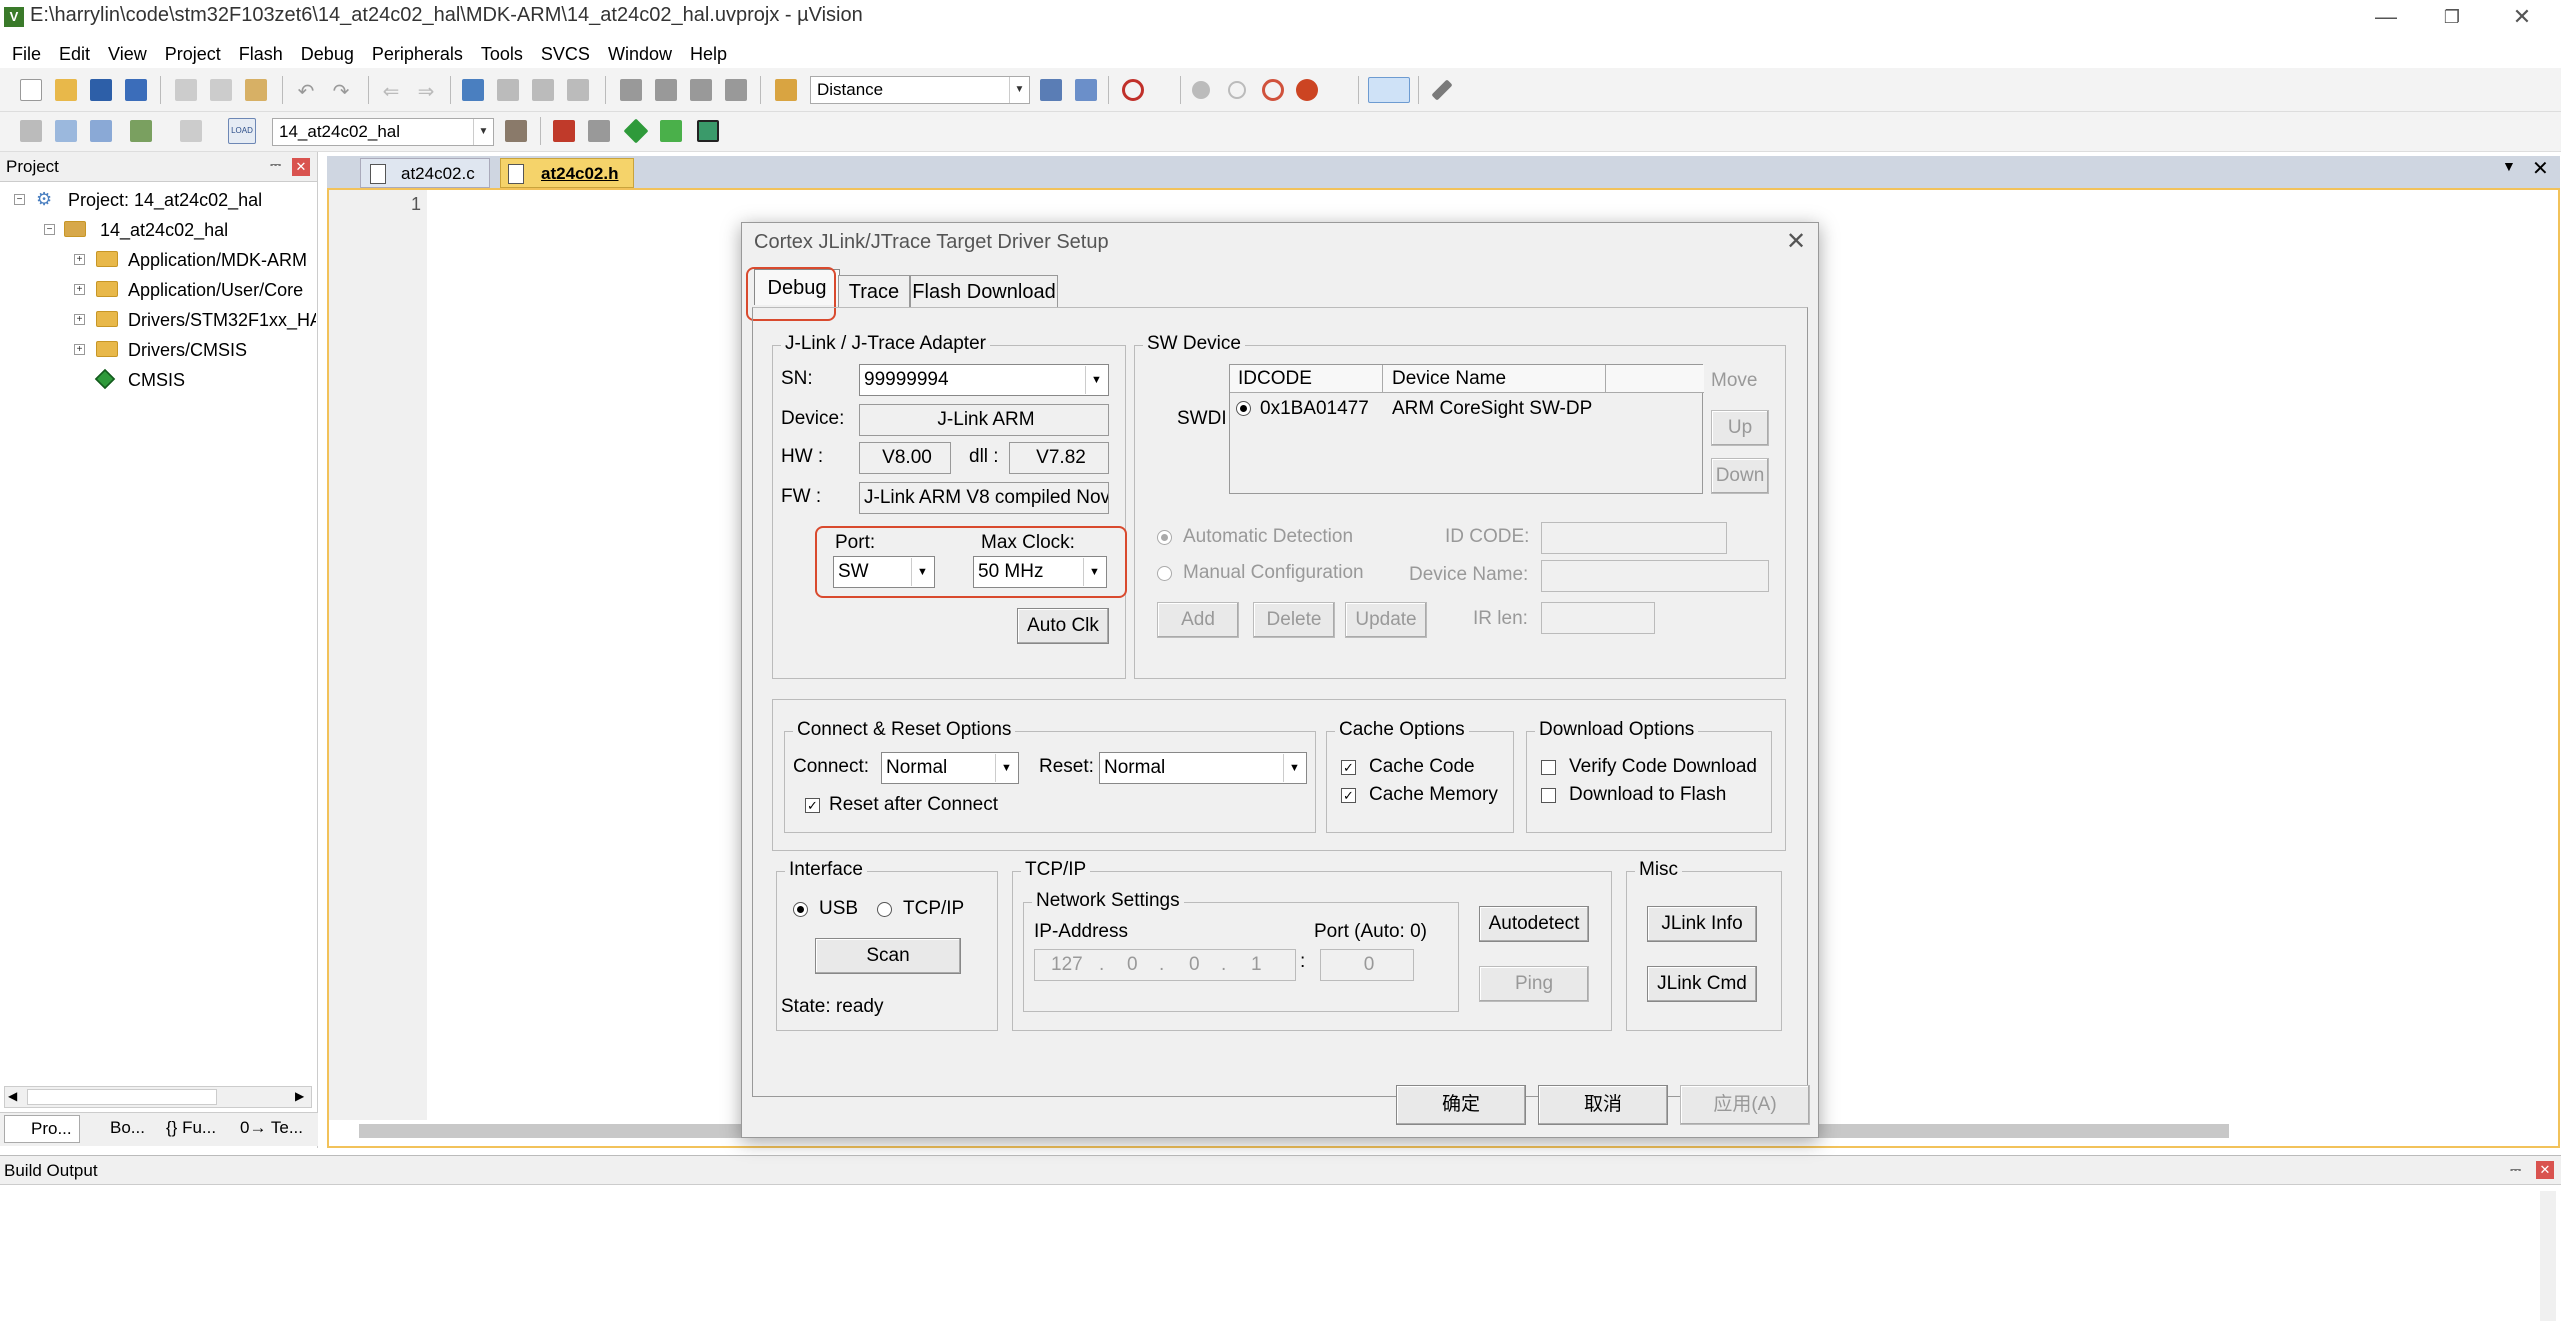 The image size is (2561, 1326). What do you see at coordinates (327, 51) in the screenshot?
I see `menu-debug: Debug` at bounding box center [327, 51].